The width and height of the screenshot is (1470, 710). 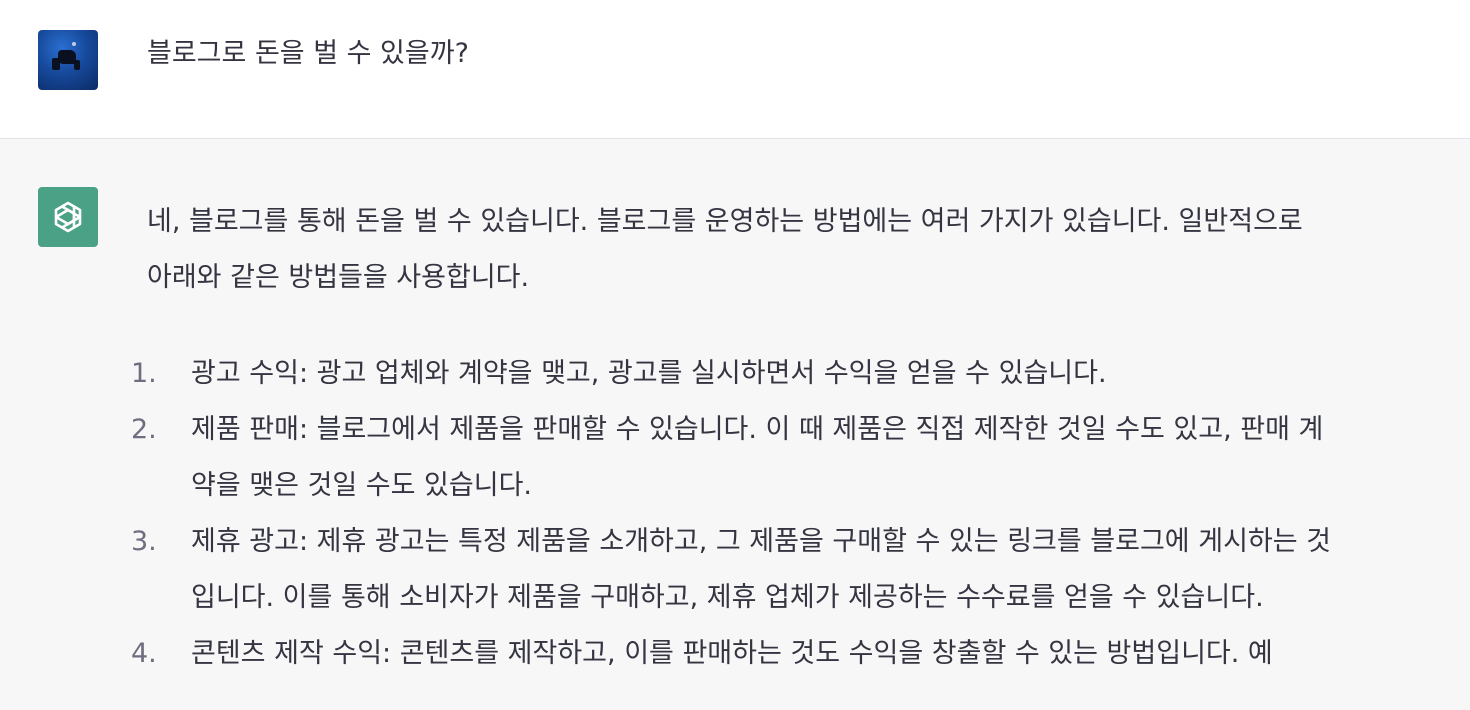 I want to click on intro-line: 아래와 같은 방법들을 사용합니다., so click(x=338, y=277).